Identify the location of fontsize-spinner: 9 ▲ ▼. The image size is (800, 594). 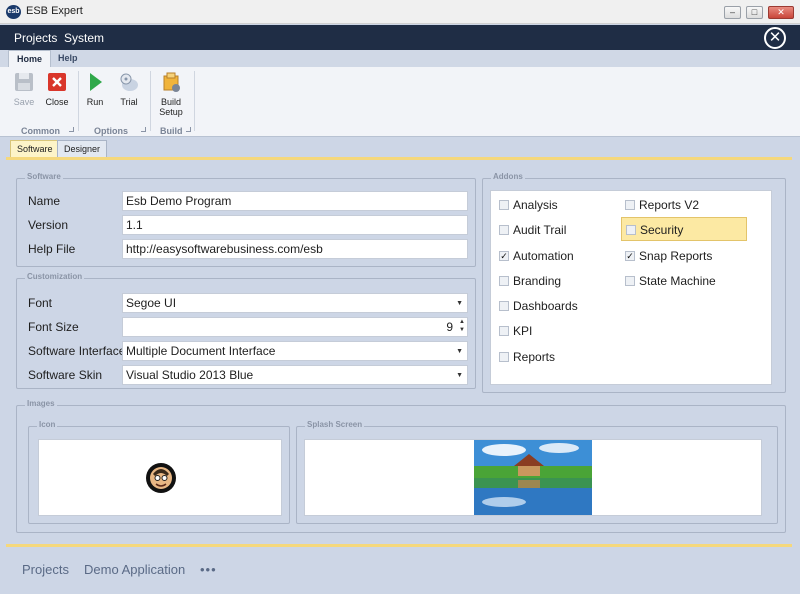
(295, 327).